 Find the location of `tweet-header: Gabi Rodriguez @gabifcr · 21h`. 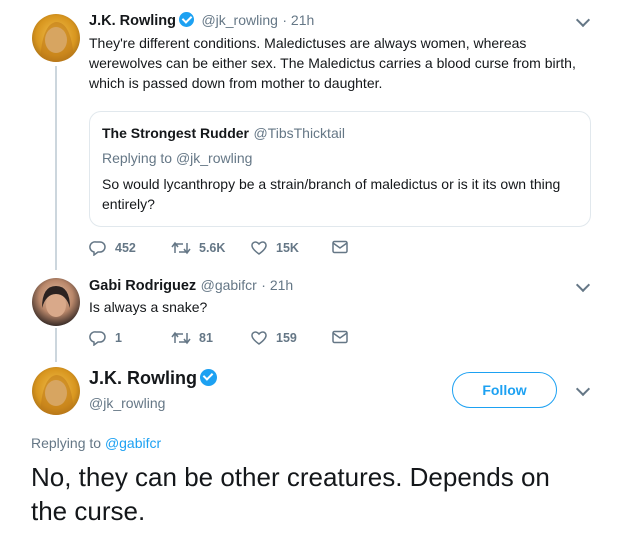

tweet-header: Gabi Rodriguez @gabifcr · 21h is located at coordinates (191, 286).